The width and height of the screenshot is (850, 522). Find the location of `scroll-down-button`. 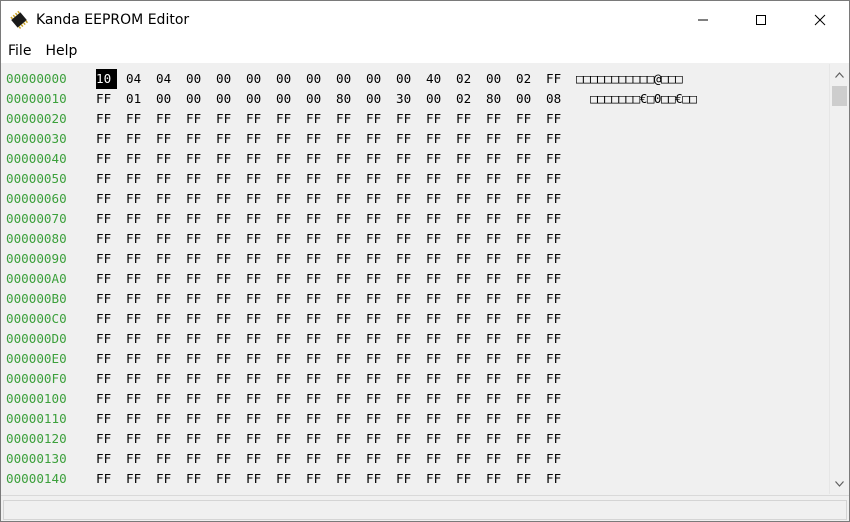

scroll-down-button is located at coordinates (839, 483).